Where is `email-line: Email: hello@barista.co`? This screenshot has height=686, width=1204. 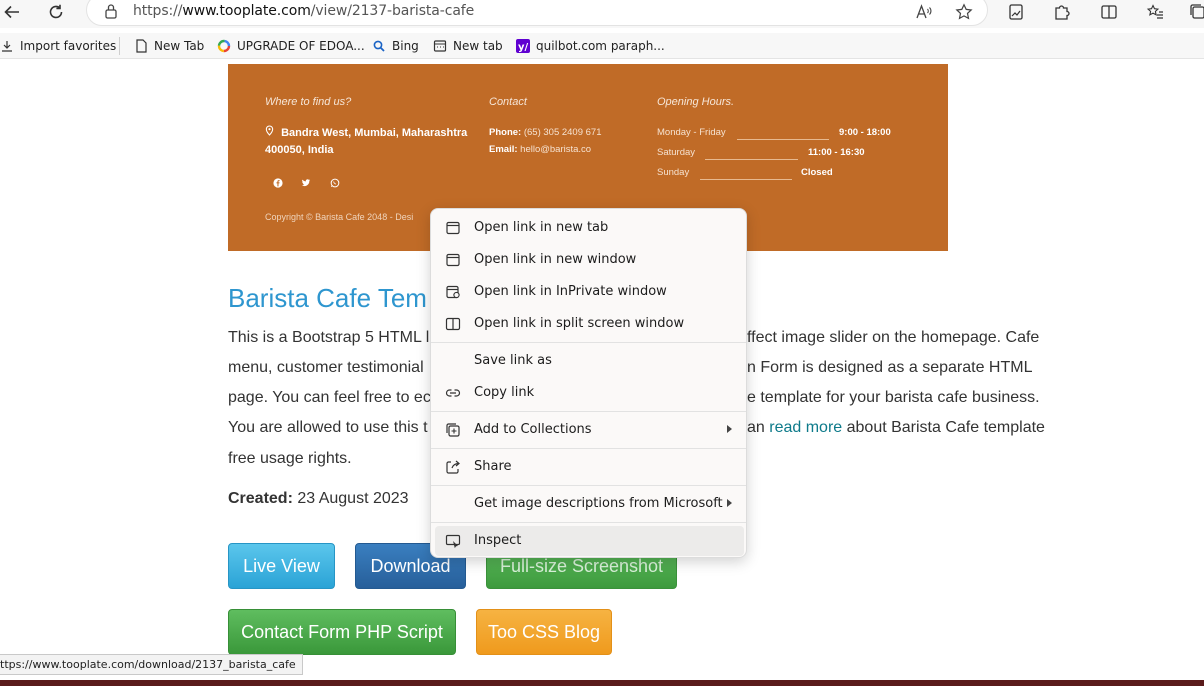 email-line: Email: hello@barista.co is located at coordinates (540, 149).